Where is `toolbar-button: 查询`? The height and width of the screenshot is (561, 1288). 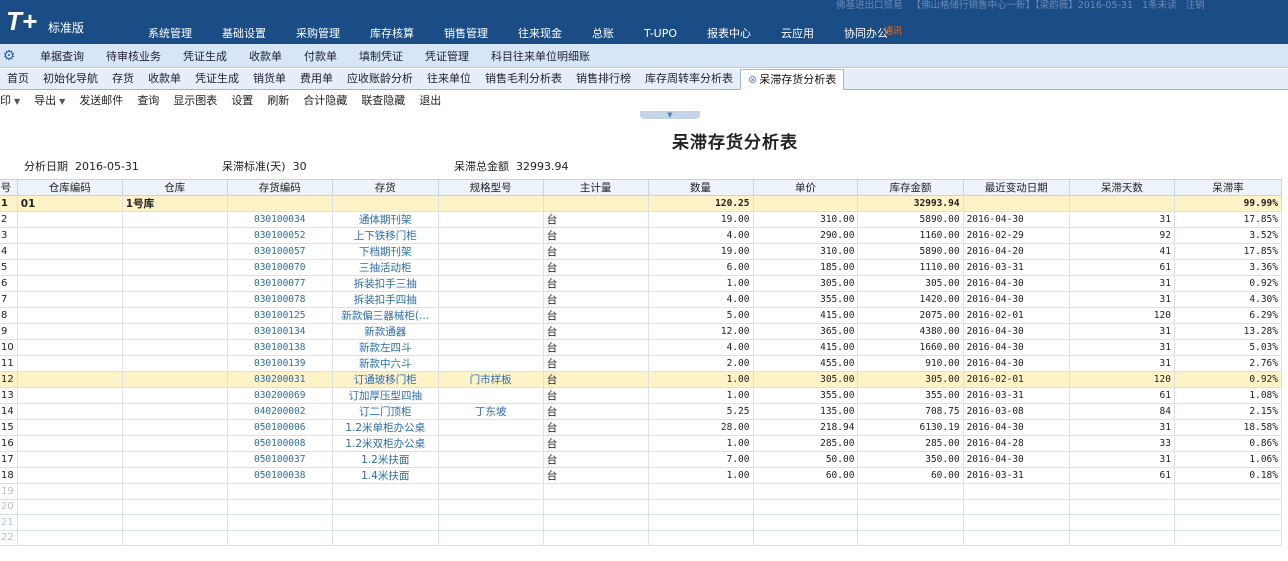 toolbar-button: 查询 is located at coordinates (148, 100).